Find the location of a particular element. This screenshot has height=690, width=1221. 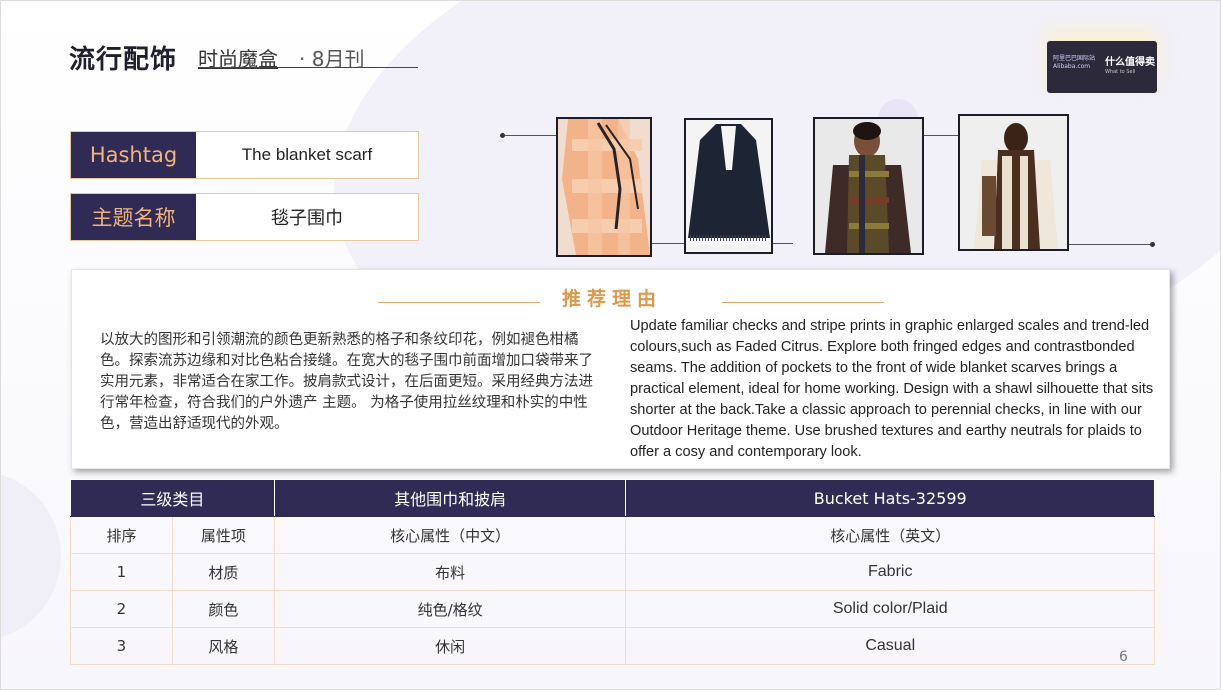

product-photo-navy-cape is located at coordinates (728, 186).